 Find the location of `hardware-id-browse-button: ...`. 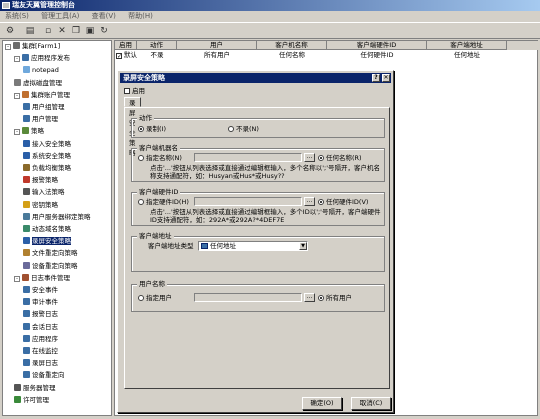

hardware-id-browse-button: ... is located at coordinates (309, 201).